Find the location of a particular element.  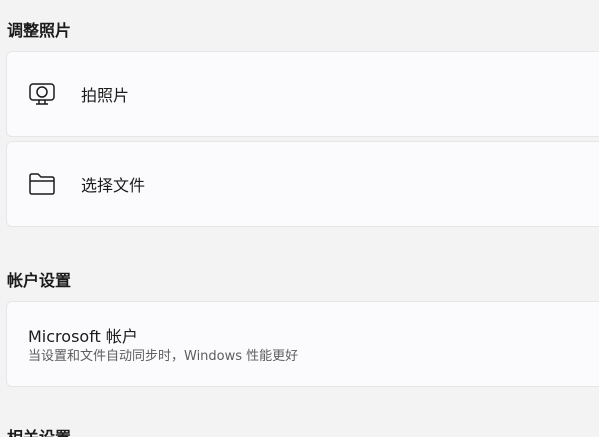

section-title-account-settings: 帐户设置 is located at coordinates (39, 280).